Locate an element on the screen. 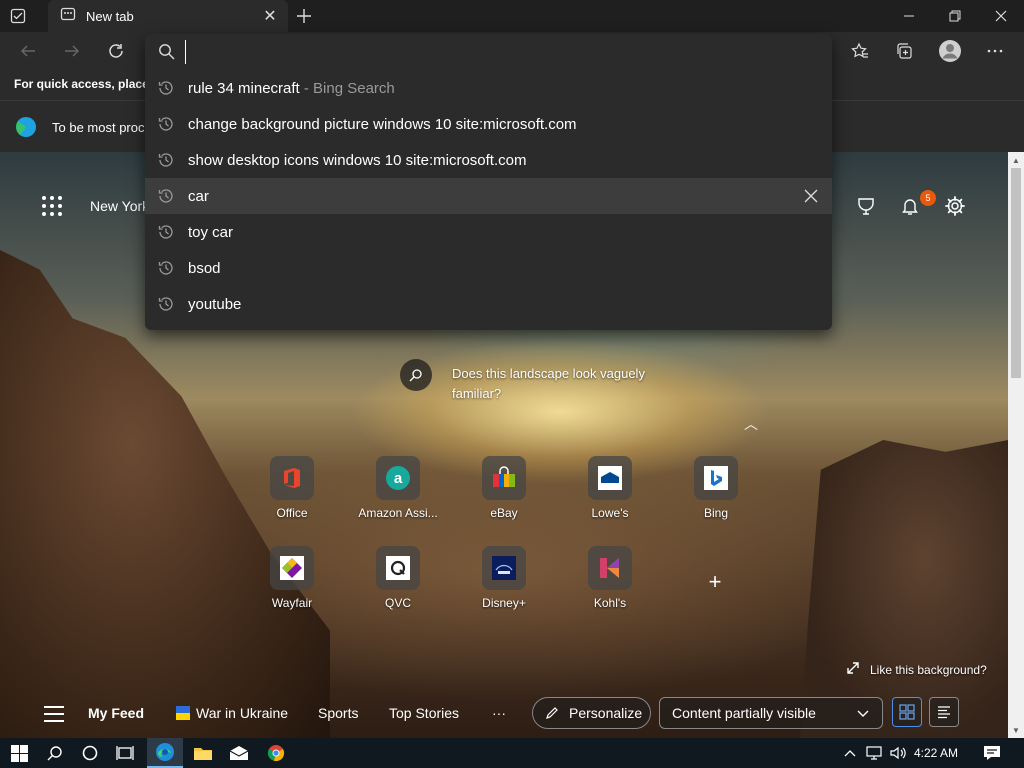  cortana-icon is located at coordinates (90, 753).